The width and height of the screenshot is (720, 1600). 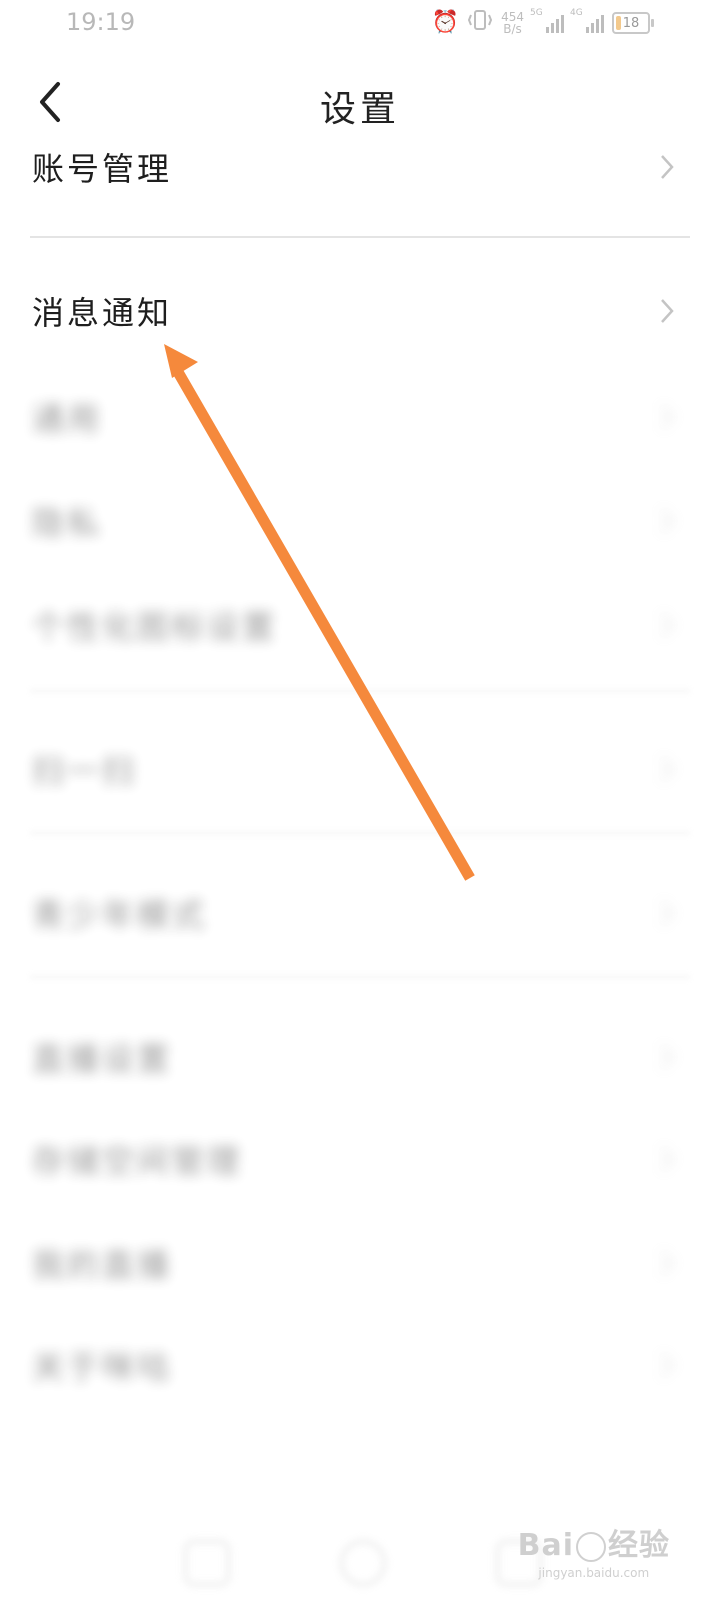 What do you see at coordinates (101, 22) in the screenshot?
I see `status-time: 19:19` at bounding box center [101, 22].